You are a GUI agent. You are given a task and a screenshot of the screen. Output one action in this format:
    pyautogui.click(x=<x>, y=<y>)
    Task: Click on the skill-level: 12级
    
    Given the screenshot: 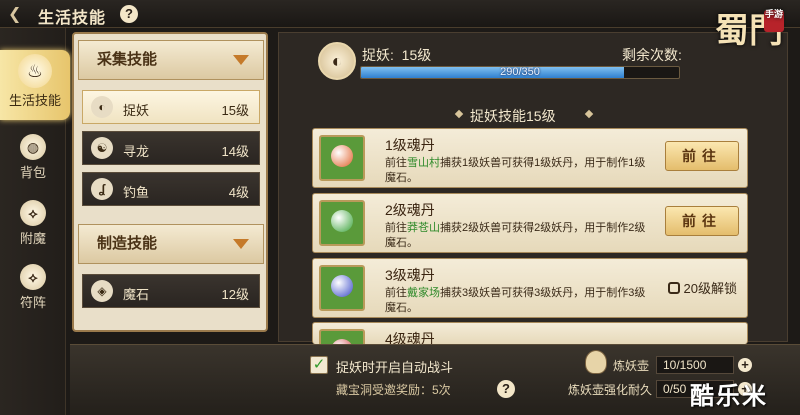 What is the action you would take?
    pyautogui.click(x=235, y=294)
    